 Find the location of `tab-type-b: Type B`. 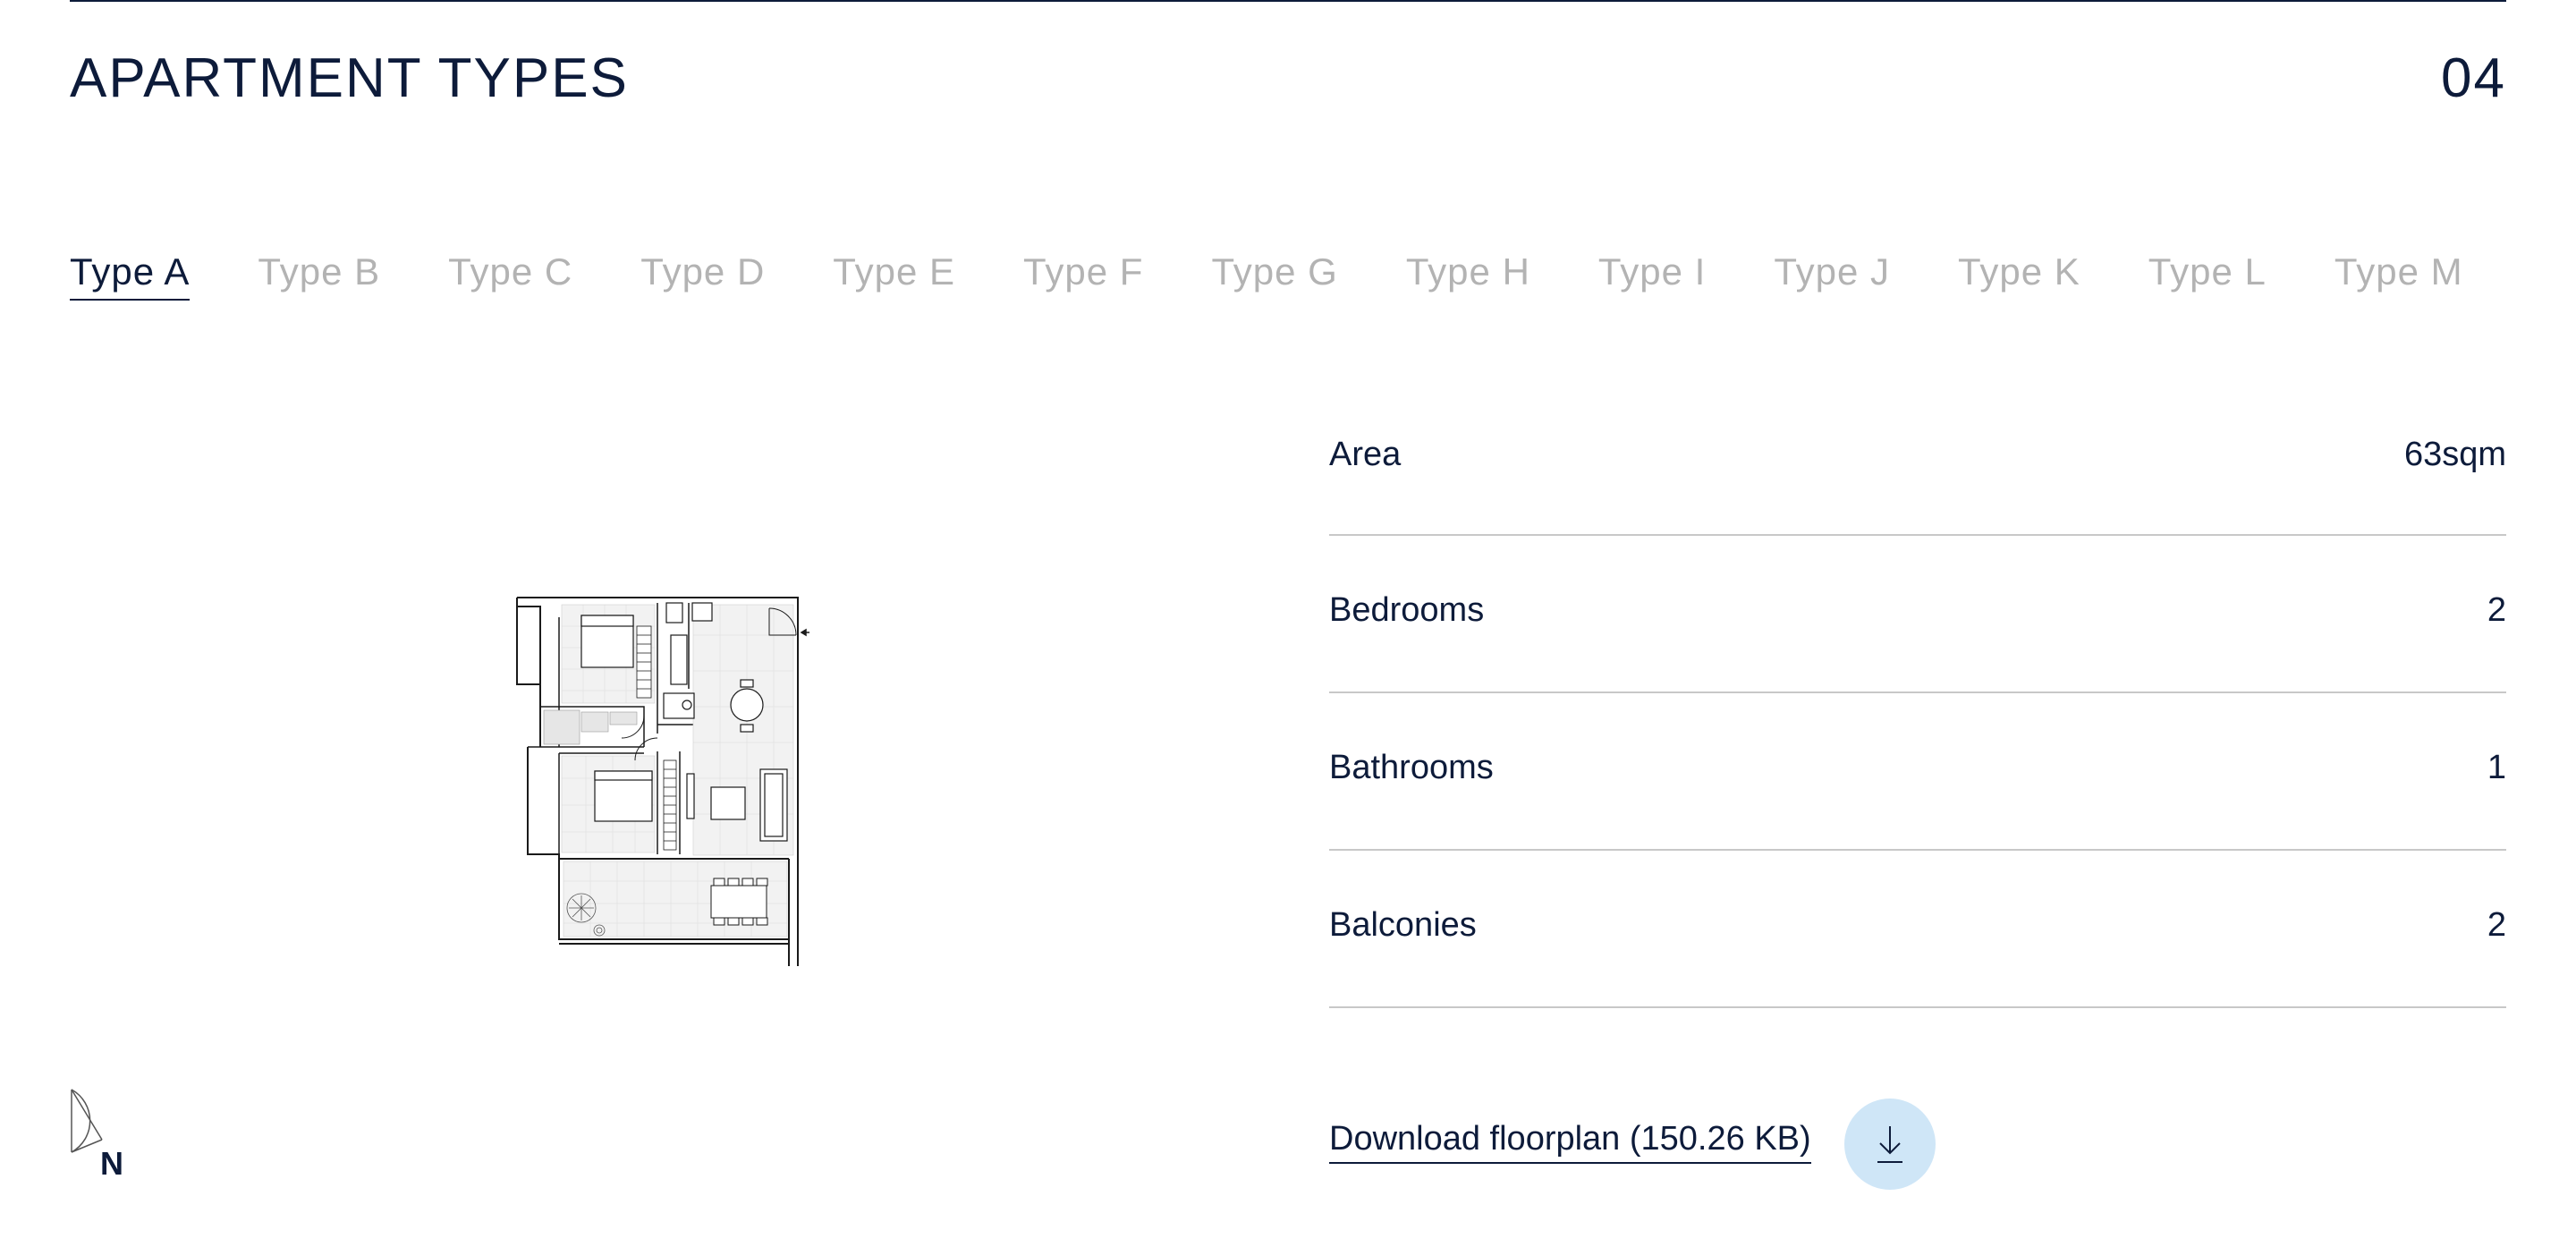

tab-type-b: Type B is located at coordinates (319, 274).